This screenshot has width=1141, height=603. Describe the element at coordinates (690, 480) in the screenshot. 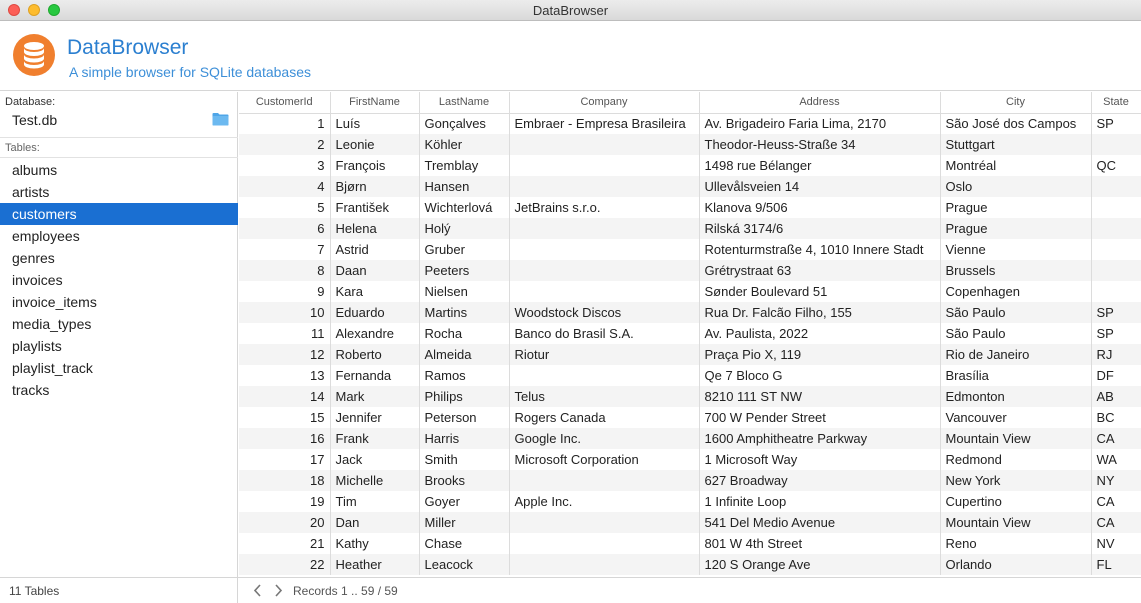

I see `table-row: 18 Michelle Brooks 627 Broadway New York NY` at that location.